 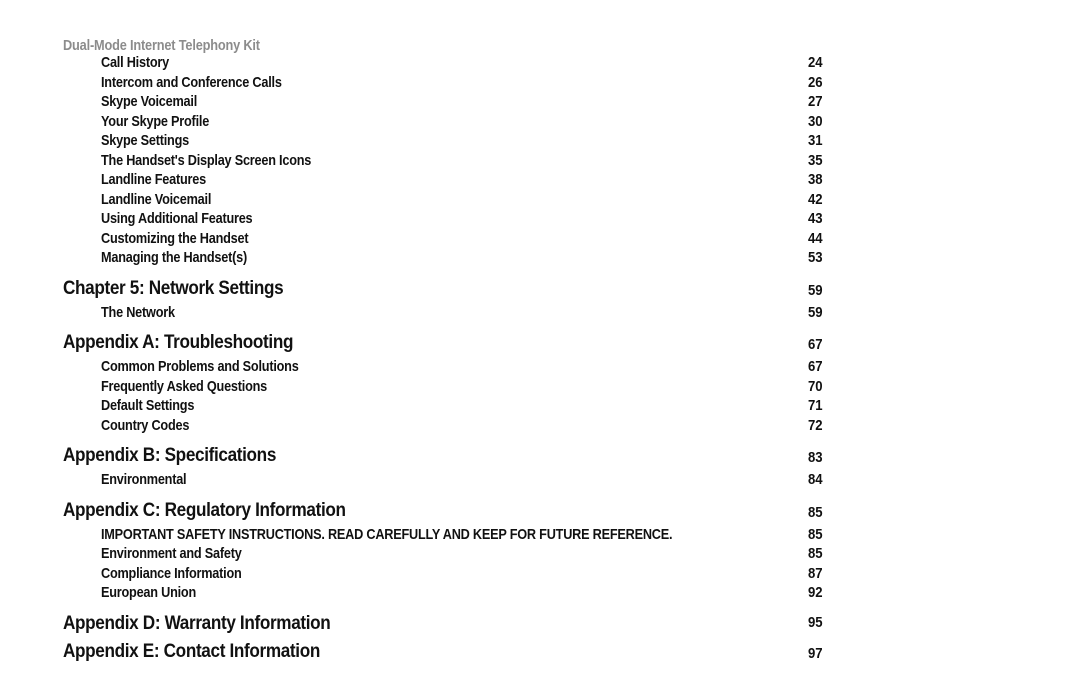 I want to click on toc-chapter-title: Appendix A: Troubleshooting, so click(x=178, y=342).